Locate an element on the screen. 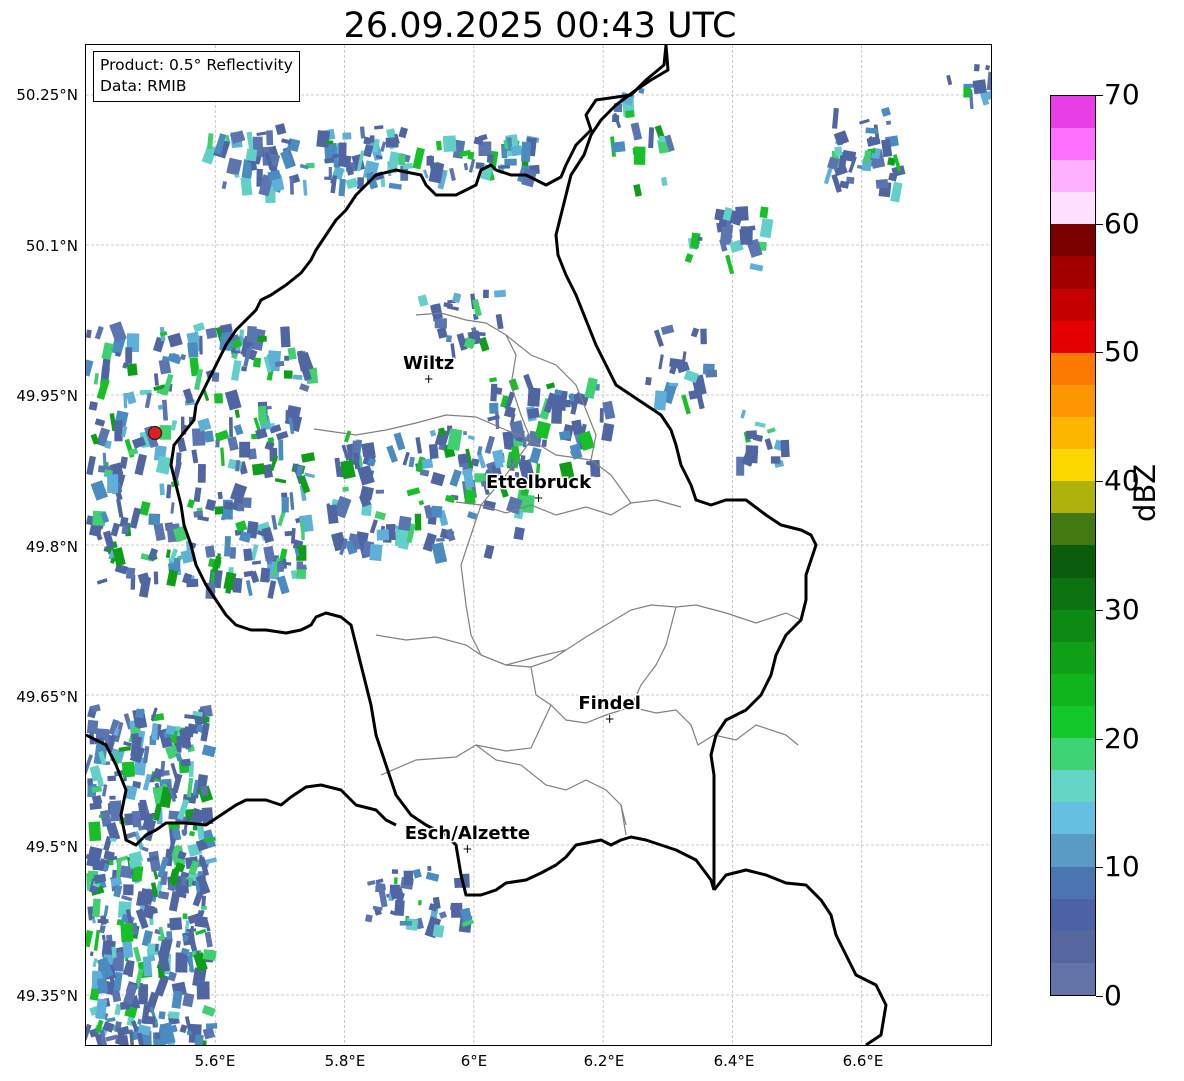 This screenshot has width=1184, height=1081. lon-label-6: 6°E is located at coordinates (474, 1061).